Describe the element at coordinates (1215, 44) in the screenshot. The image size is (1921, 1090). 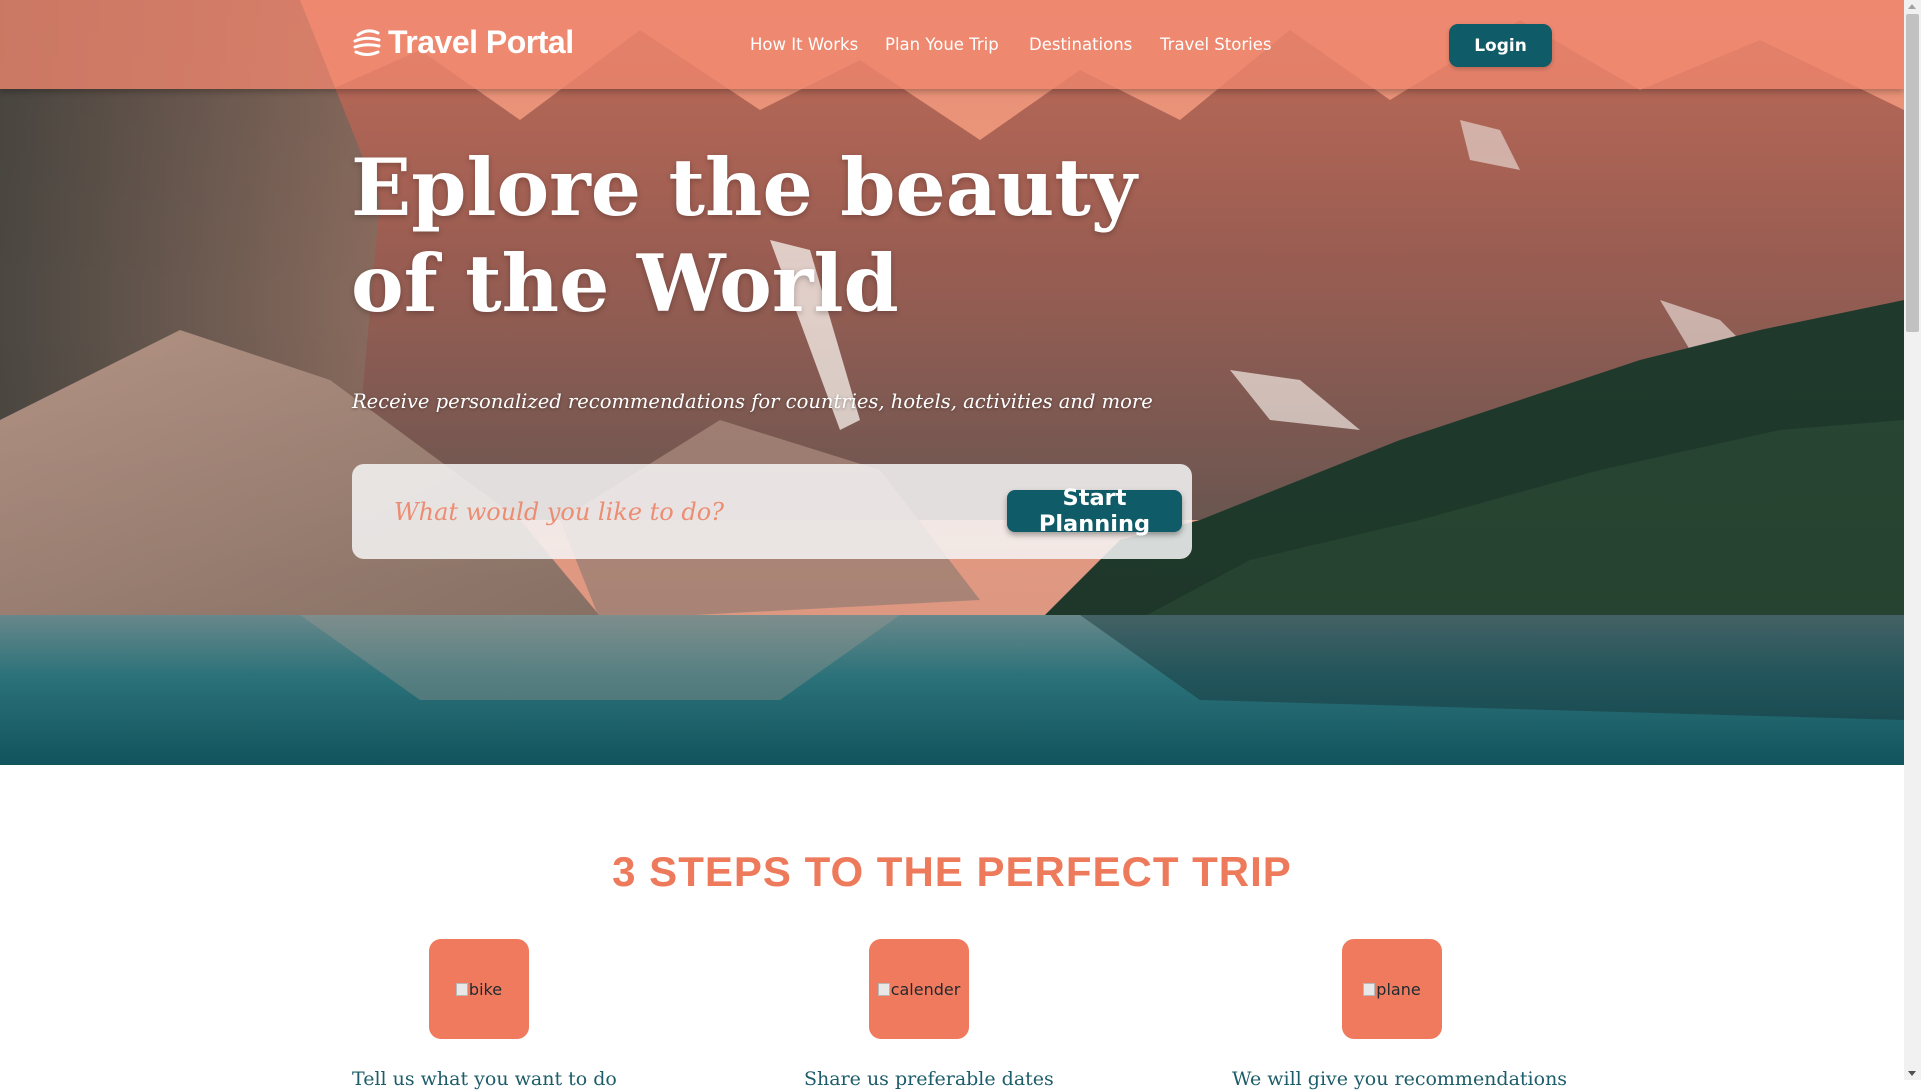
I see `nav-link-travel-stories: Travel Stories` at that location.